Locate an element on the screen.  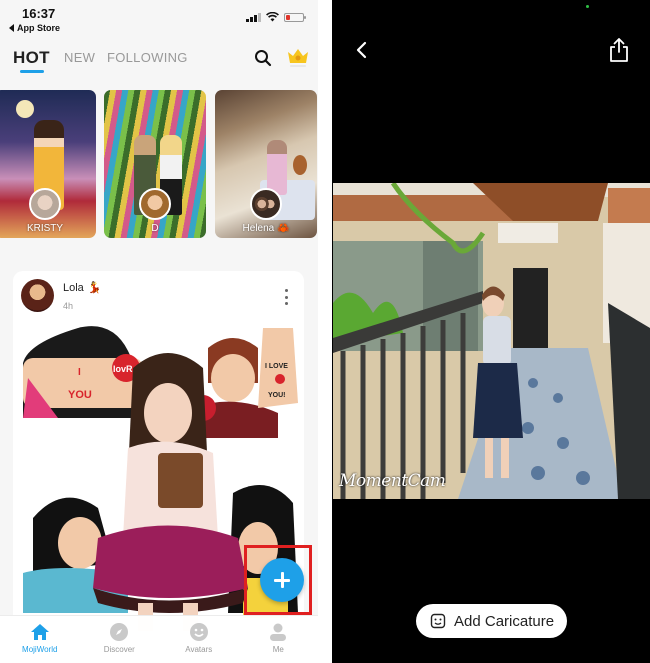
bottom-tab-discover: Discover is located at coordinates (120, 639).